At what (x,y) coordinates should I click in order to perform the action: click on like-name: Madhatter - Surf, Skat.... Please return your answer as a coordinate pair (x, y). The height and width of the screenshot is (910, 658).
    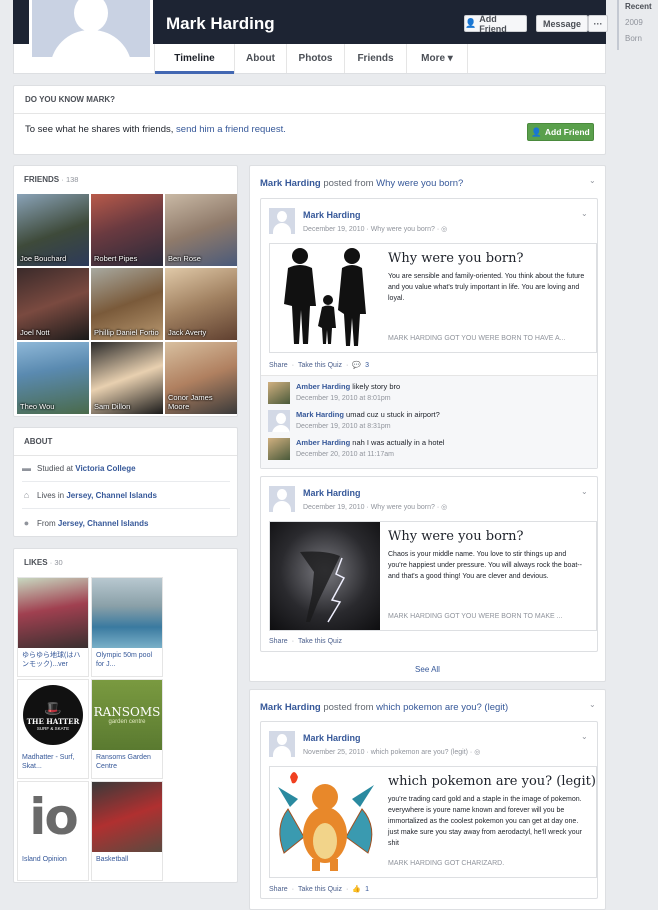
    Looking at the image, I should click on (53, 762).